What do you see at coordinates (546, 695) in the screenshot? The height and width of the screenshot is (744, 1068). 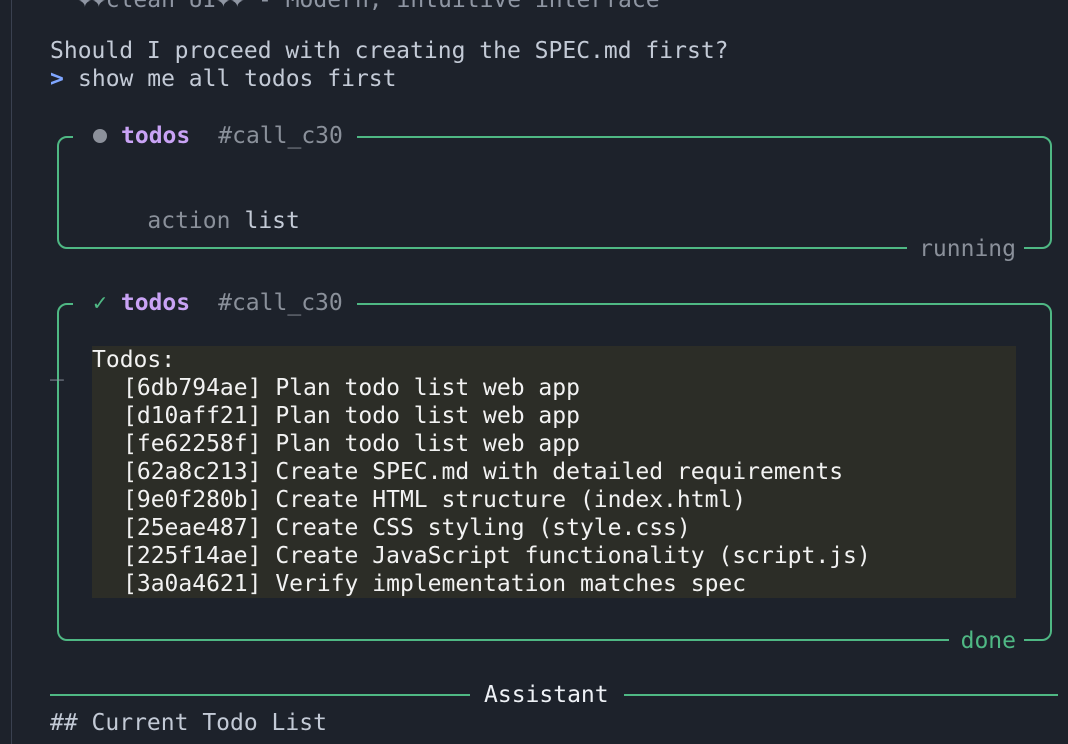 I see `assistant-divider-title: Assistant` at bounding box center [546, 695].